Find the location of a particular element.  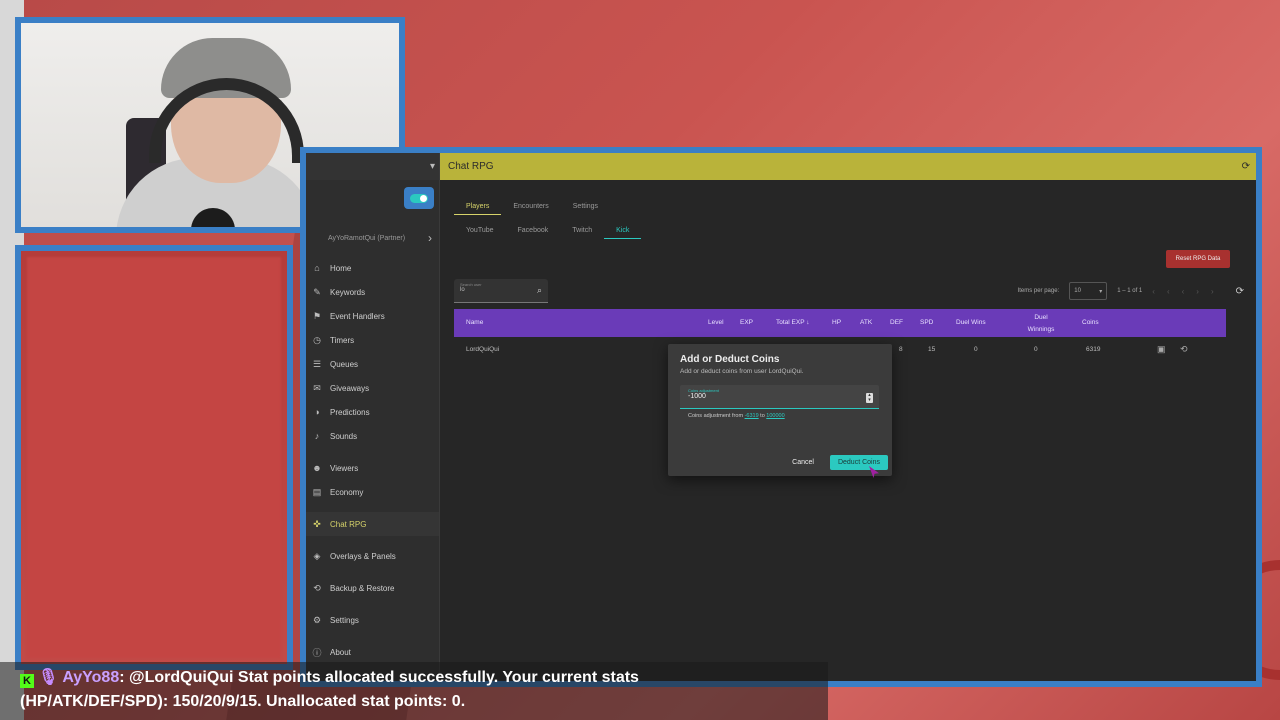

subtab-youtube: YouTube is located at coordinates (480, 231).